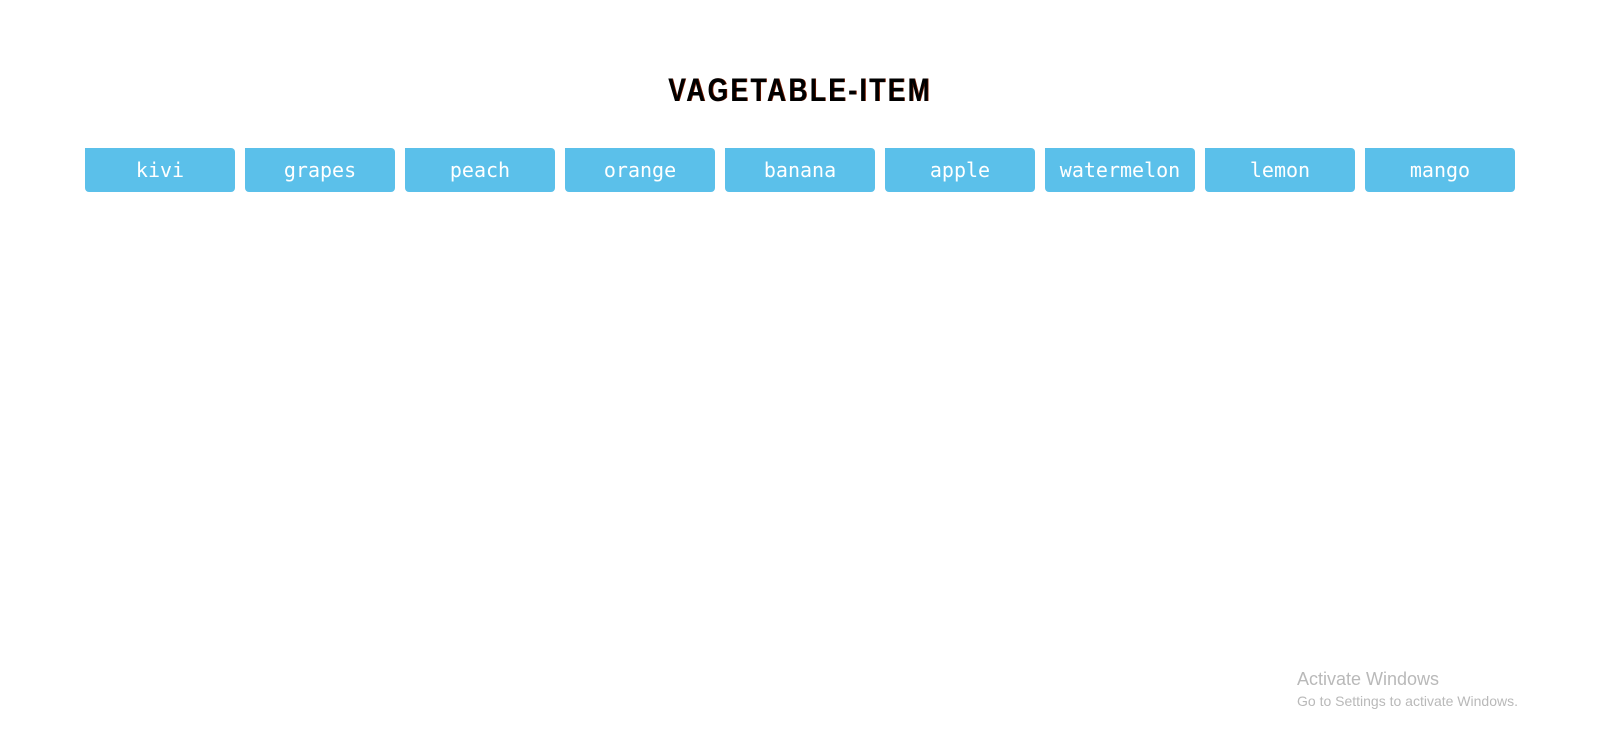 The height and width of the screenshot is (742, 1600). Describe the element at coordinates (800, 90) in the screenshot. I see `page-title: VAGETABLE-ITEM` at that location.